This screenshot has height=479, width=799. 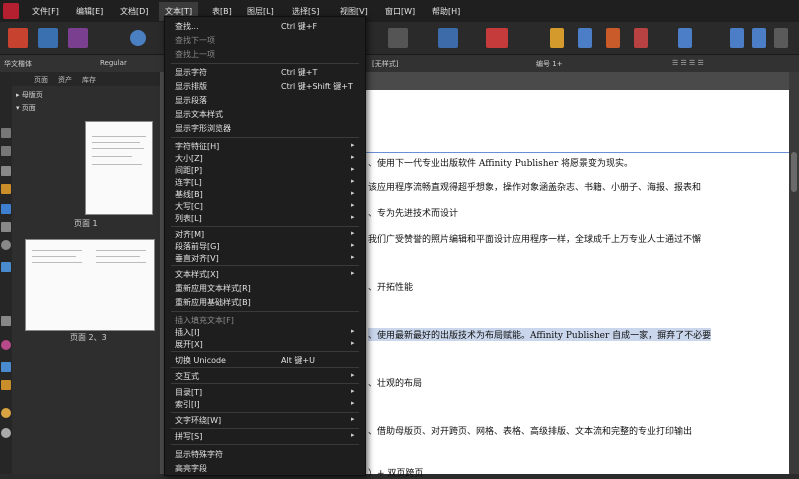 I want to click on snapping-icon, so click(x=557, y=38).